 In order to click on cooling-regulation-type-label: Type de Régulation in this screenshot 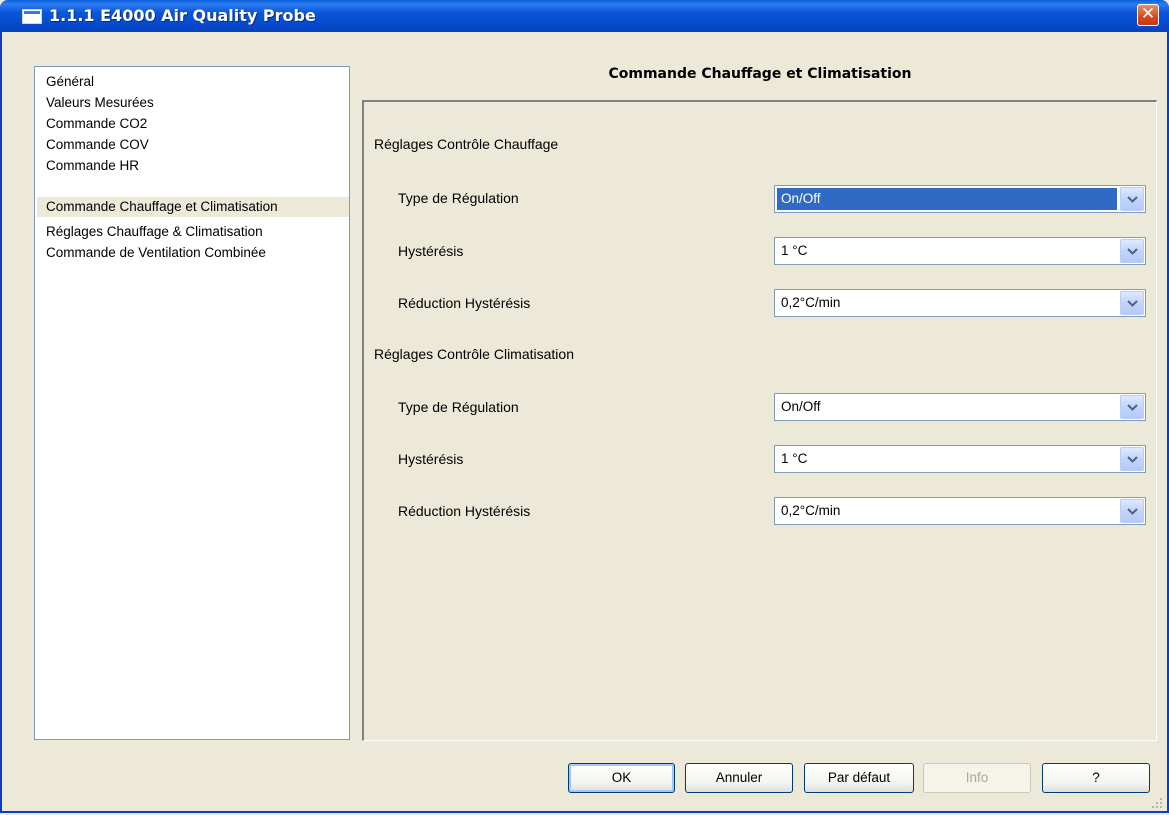, I will do `click(458, 407)`.